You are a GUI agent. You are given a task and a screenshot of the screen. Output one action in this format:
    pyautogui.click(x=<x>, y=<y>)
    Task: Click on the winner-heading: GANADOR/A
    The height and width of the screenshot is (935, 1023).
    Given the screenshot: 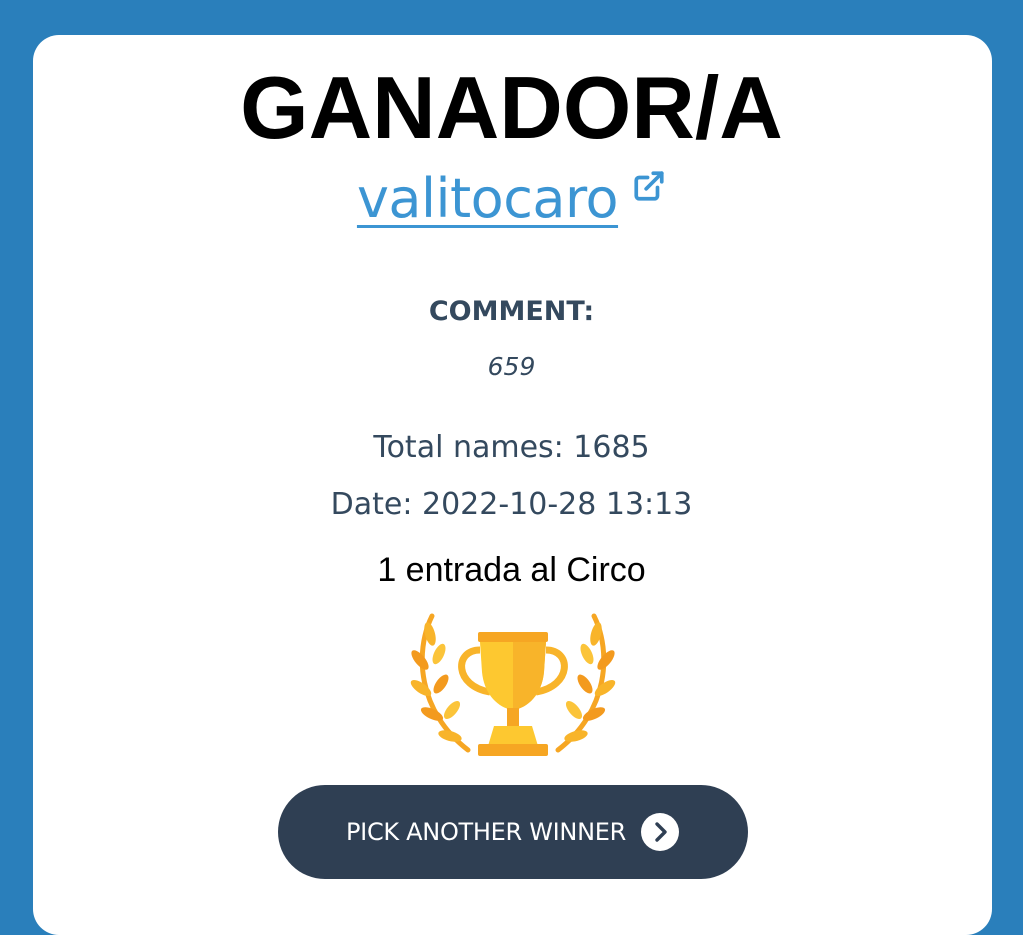 What is the action you would take?
    pyautogui.click(x=511, y=107)
    